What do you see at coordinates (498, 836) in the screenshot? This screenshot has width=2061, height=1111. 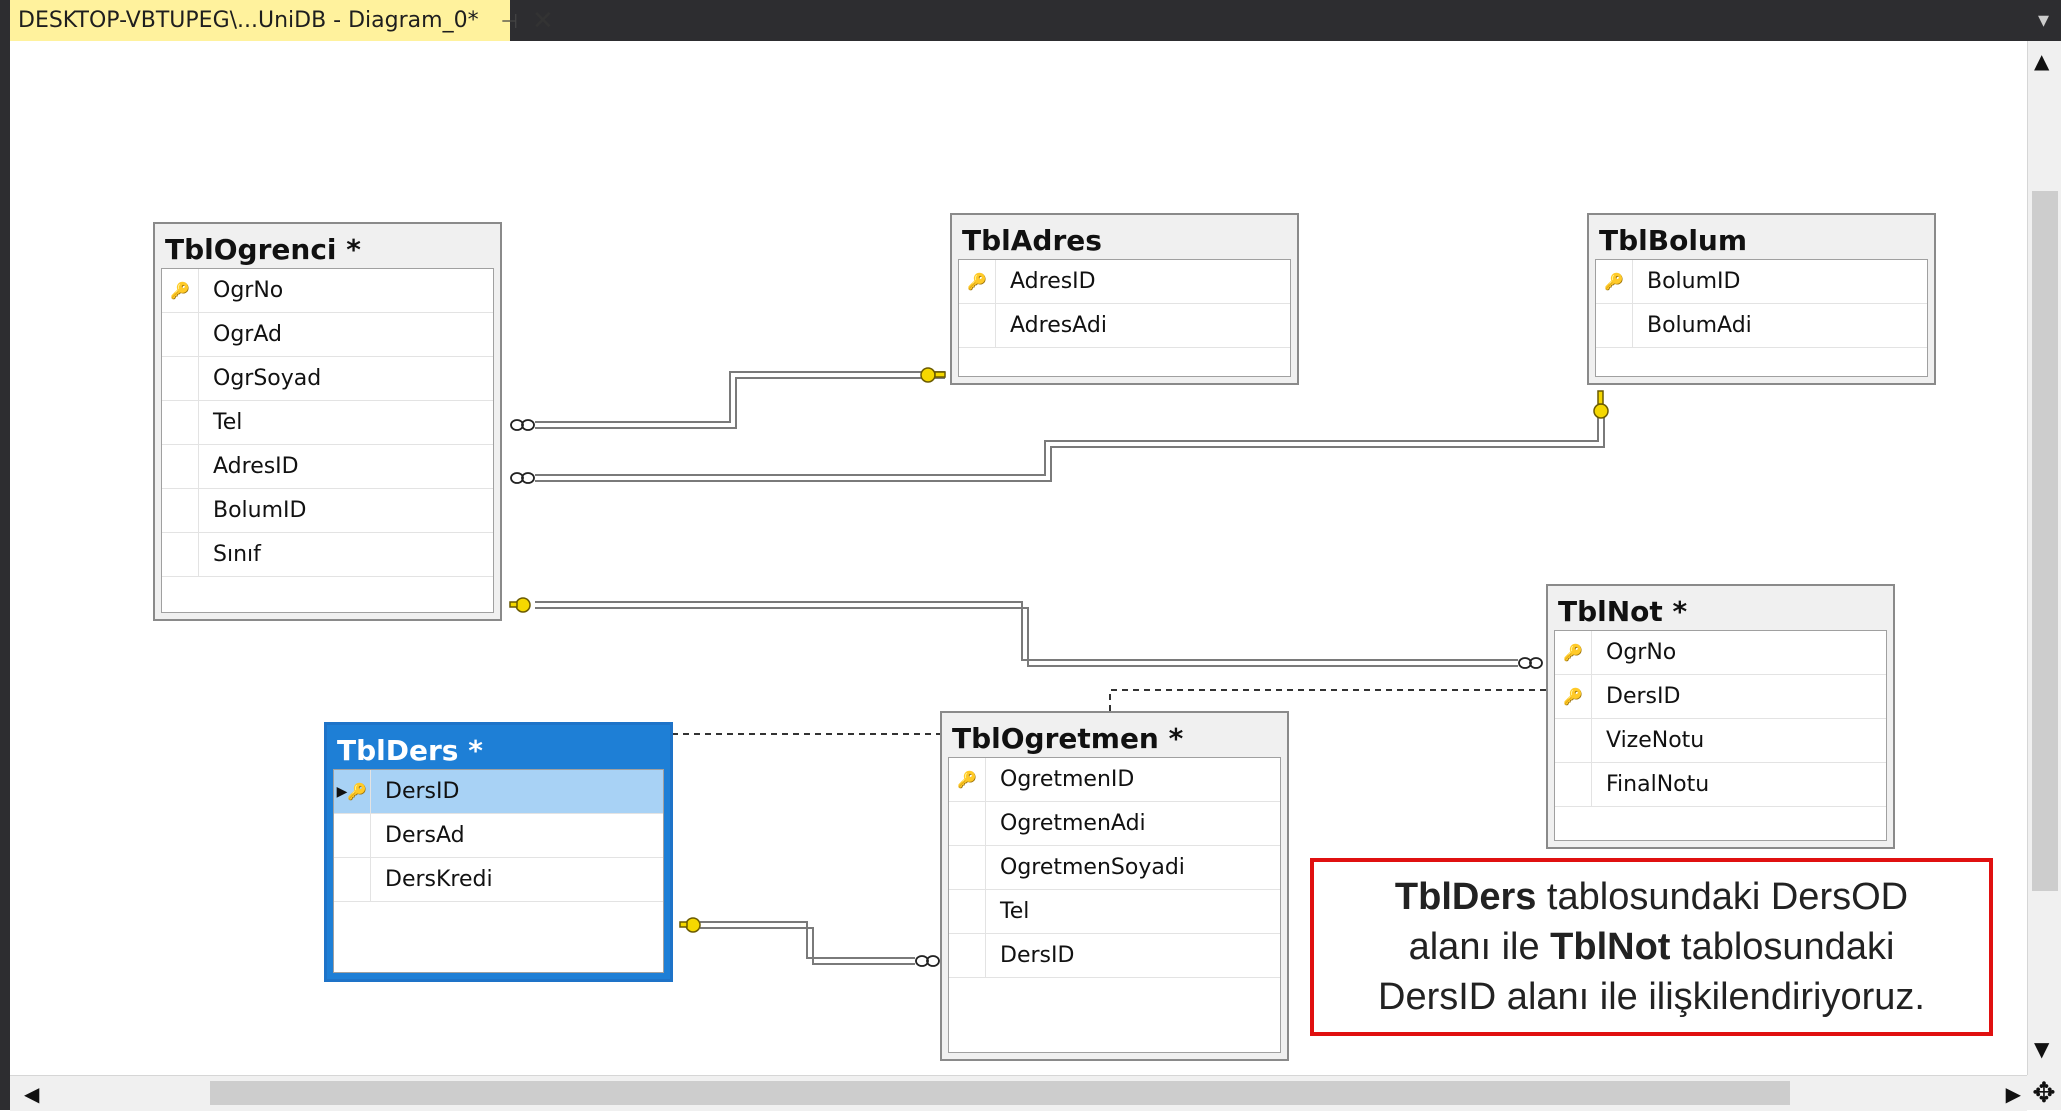 I see `column-row: DersAd` at bounding box center [498, 836].